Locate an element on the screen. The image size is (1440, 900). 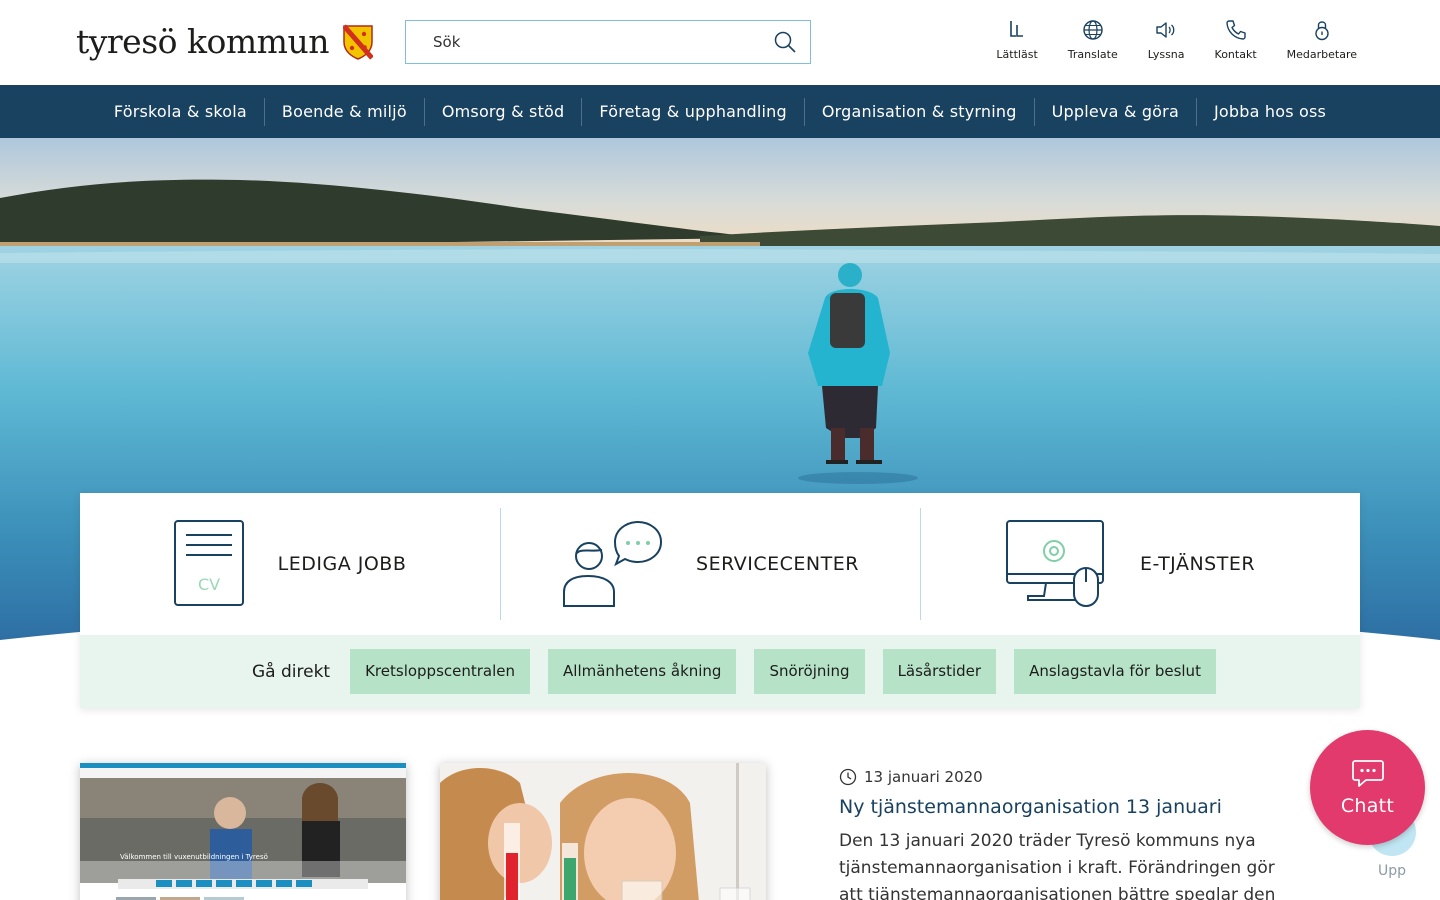
tool-label: Lyssna is located at coordinates (1166, 54).